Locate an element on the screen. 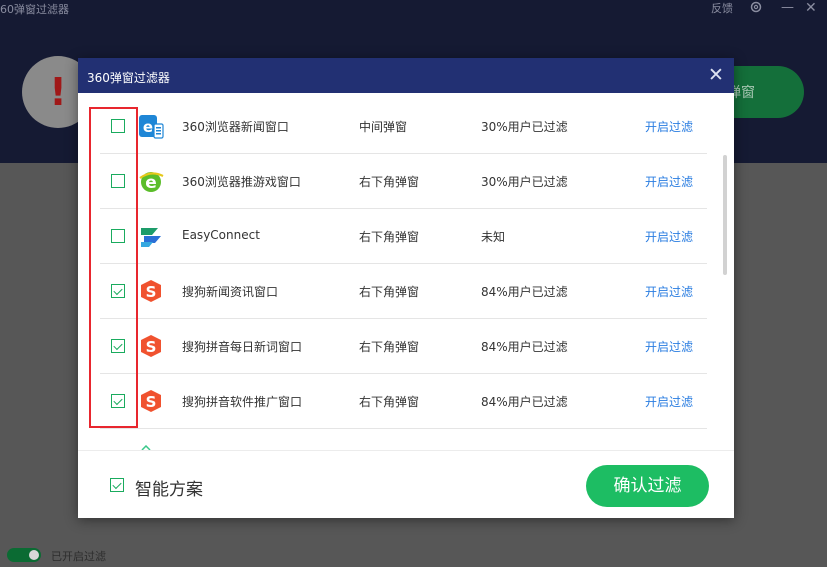 Image resolution: width=827 pixels, height=567 pixels. confirm-filter-button: 确认过滤 is located at coordinates (647, 486).